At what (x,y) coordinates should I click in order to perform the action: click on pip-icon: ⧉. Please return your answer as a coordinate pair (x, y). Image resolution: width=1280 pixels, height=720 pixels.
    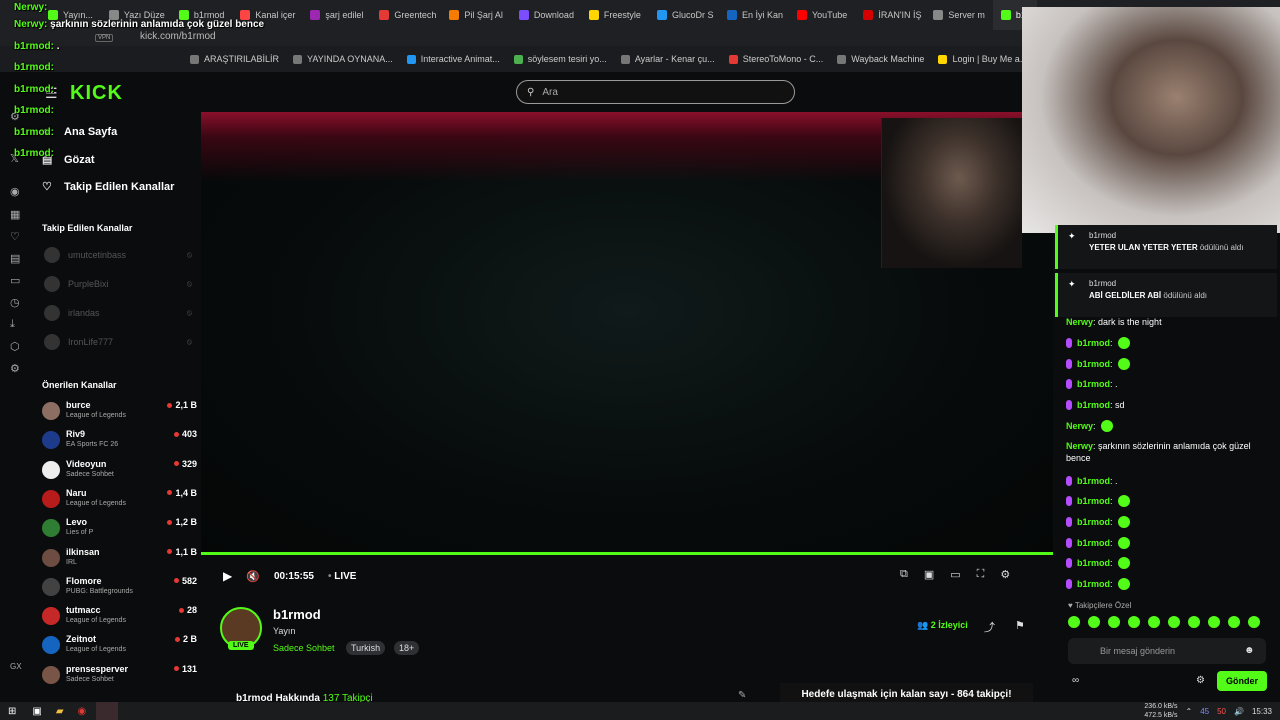
    Looking at the image, I should click on (904, 574).